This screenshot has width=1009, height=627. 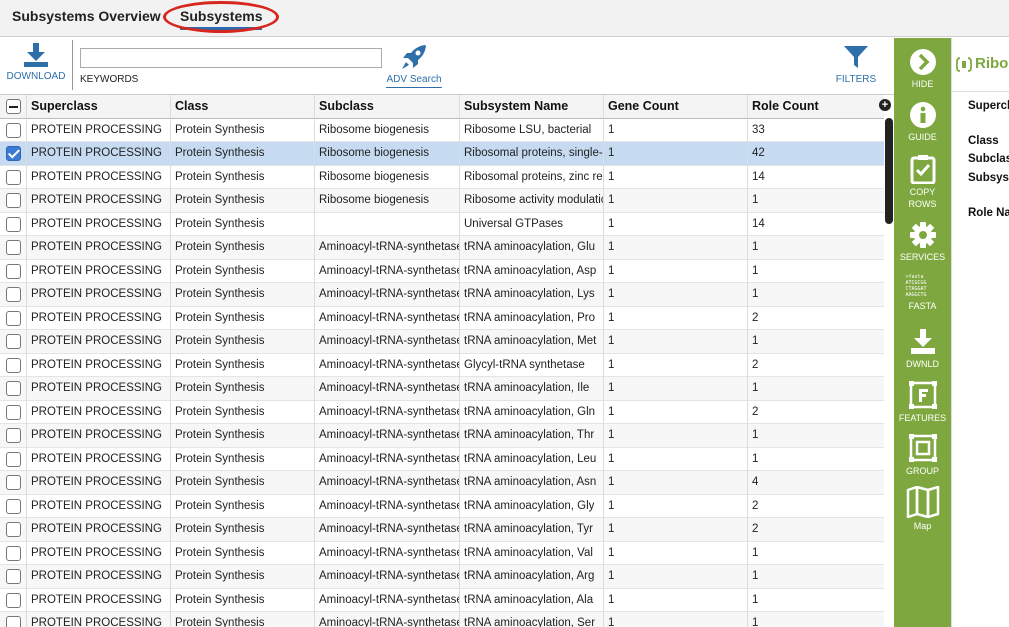 What do you see at coordinates (856, 64) in the screenshot?
I see `filters-button: FILTERS` at bounding box center [856, 64].